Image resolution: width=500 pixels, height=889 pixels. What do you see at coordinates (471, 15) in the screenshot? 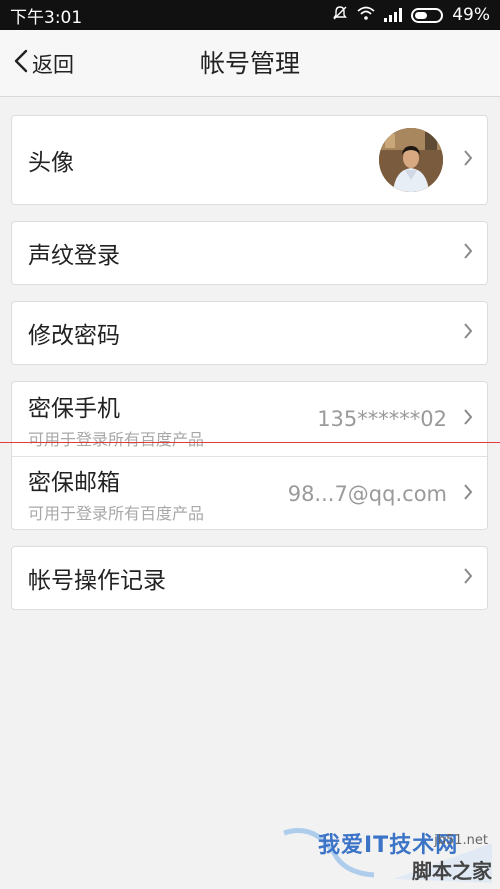
I see `battery-percent: 49%` at bounding box center [471, 15].